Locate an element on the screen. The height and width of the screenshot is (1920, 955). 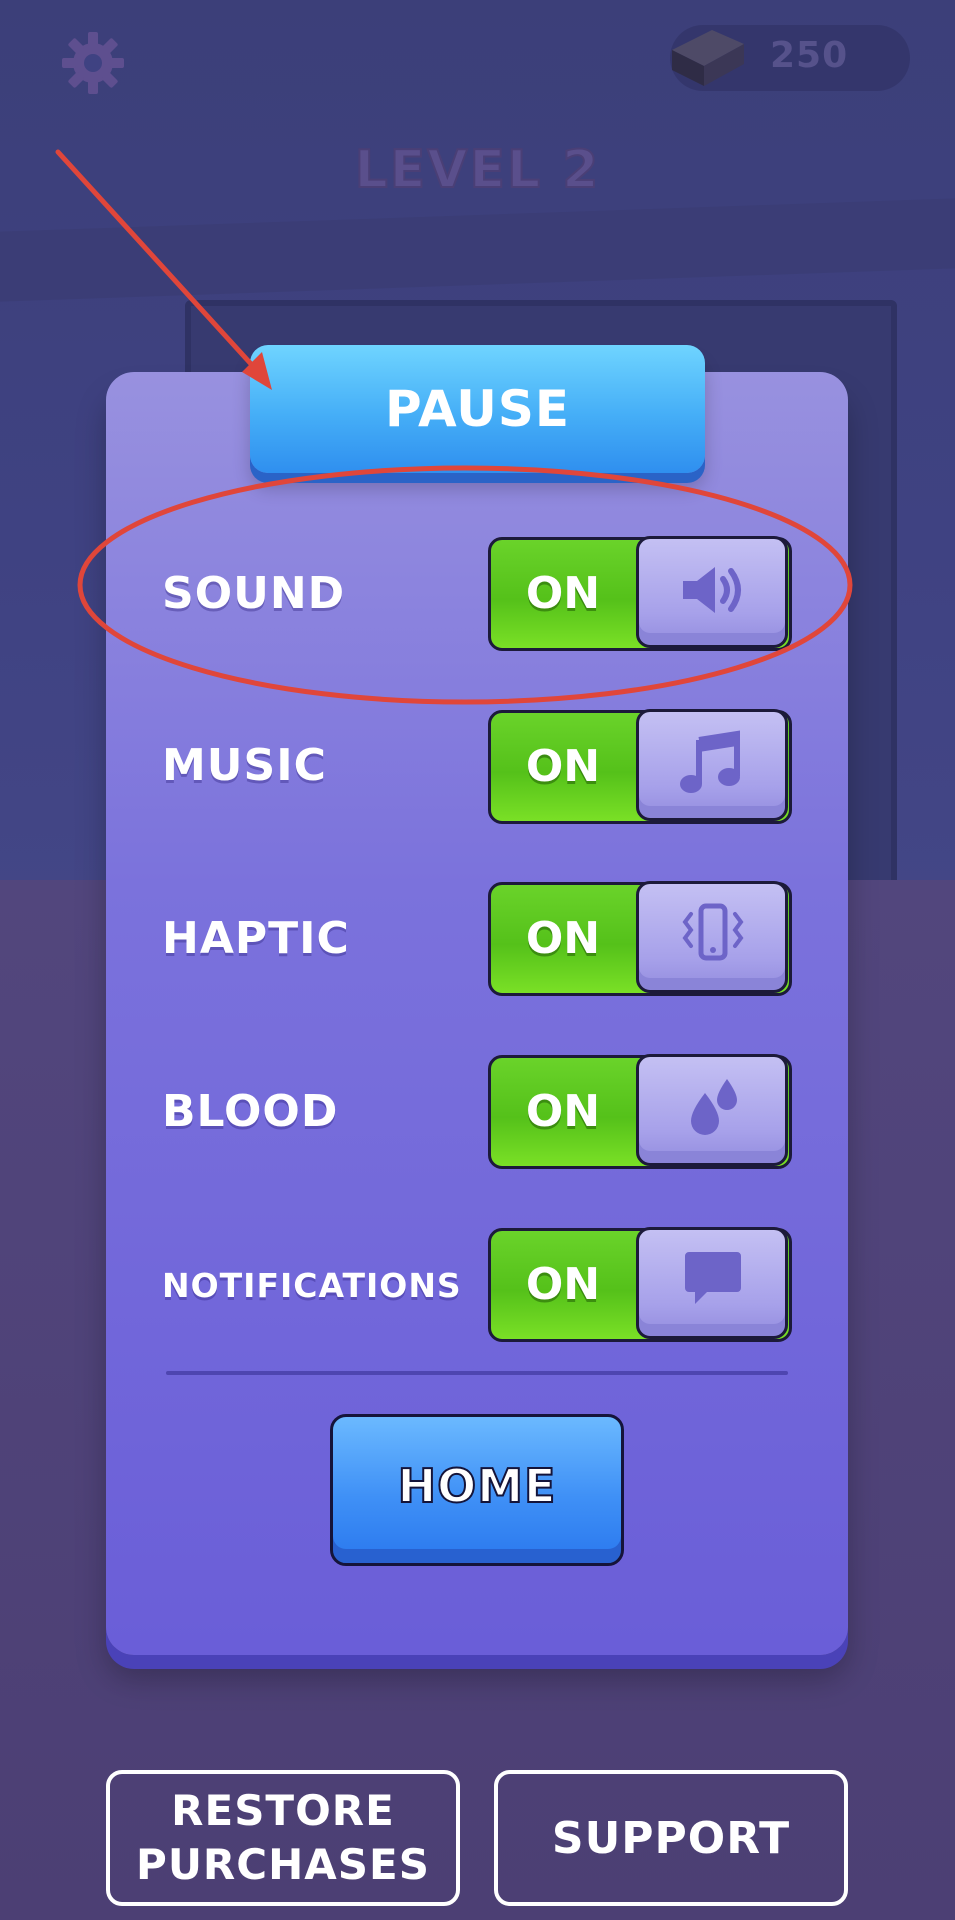
pause-title: PAUSE is located at coordinates (477, 409).